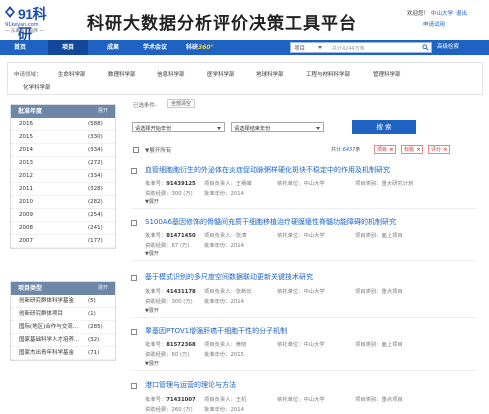 This screenshot has height=414, width=489. I want to click on type-row: 国际(地区)合作与交流... (285), so click(63, 327).